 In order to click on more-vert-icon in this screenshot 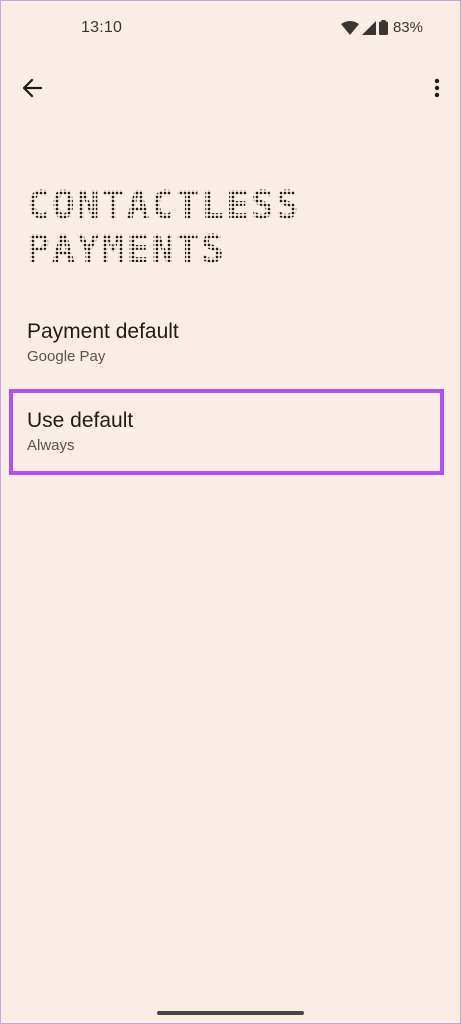, I will do `click(437, 90)`.